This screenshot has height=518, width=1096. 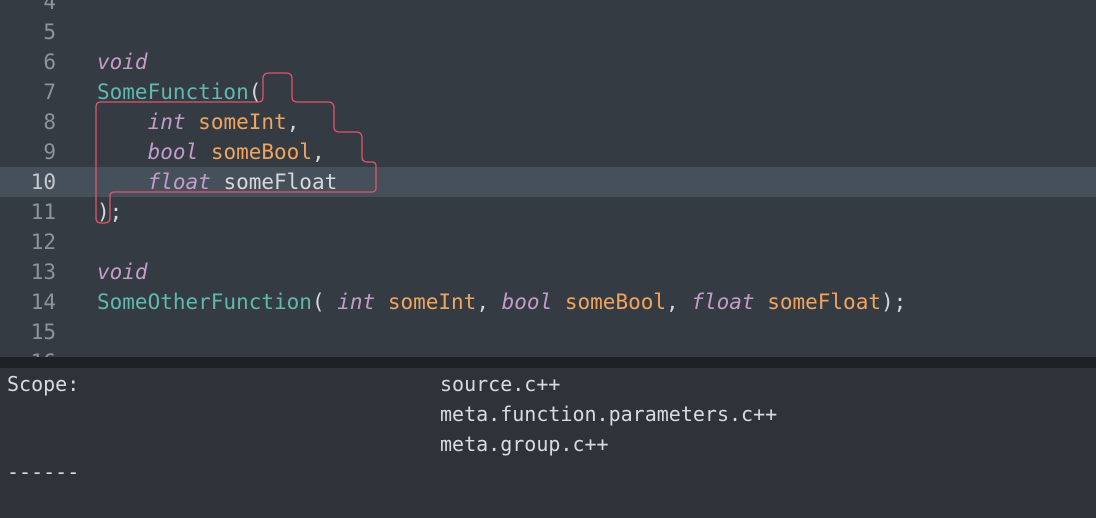 What do you see at coordinates (500, 384) in the screenshot?
I see `scope-item: source.c++` at bounding box center [500, 384].